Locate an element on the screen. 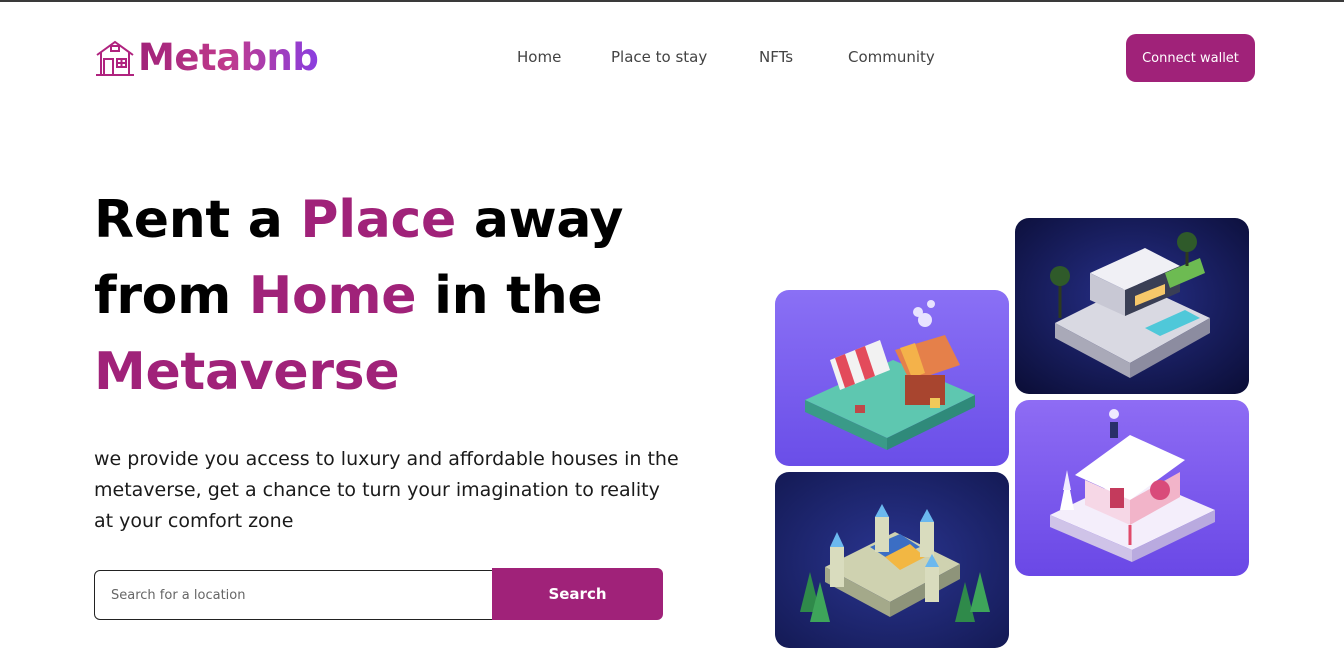 This screenshot has height=657, width=1344. hero-title-accent-metaverse: Metaverse is located at coordinates (247, 372).